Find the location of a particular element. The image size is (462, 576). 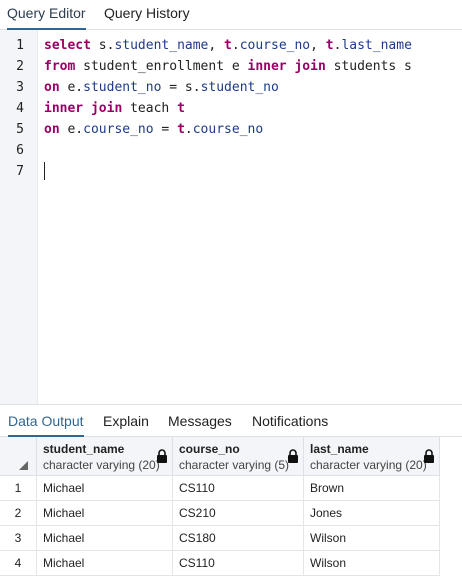

line-number: 7 is located at coordinates (20, 171).